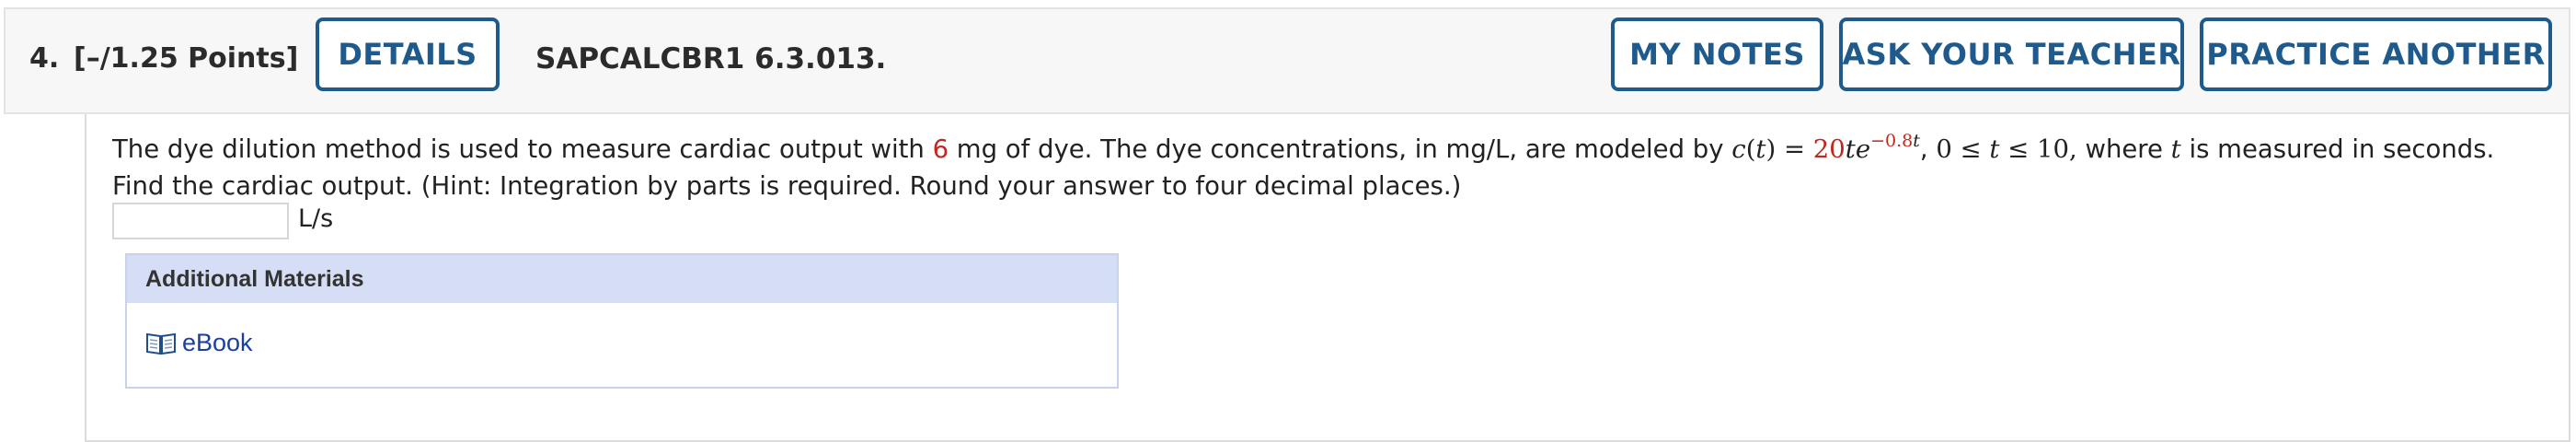  Describe the element at coordinates (1928, 149) in the screenshot. I see `question-text-part: ,` at that location.